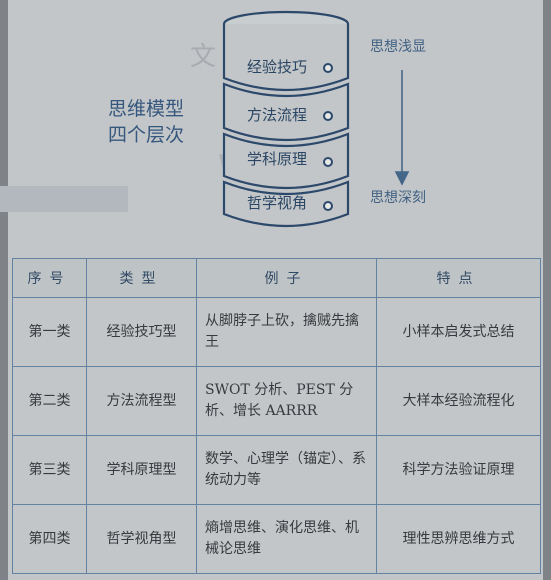 This screenshot has height=580, width=551. Describe the element at coordinates (398, 47) in the screenshot. I see `arrow-label-shallow: 思想浅显` at that location.